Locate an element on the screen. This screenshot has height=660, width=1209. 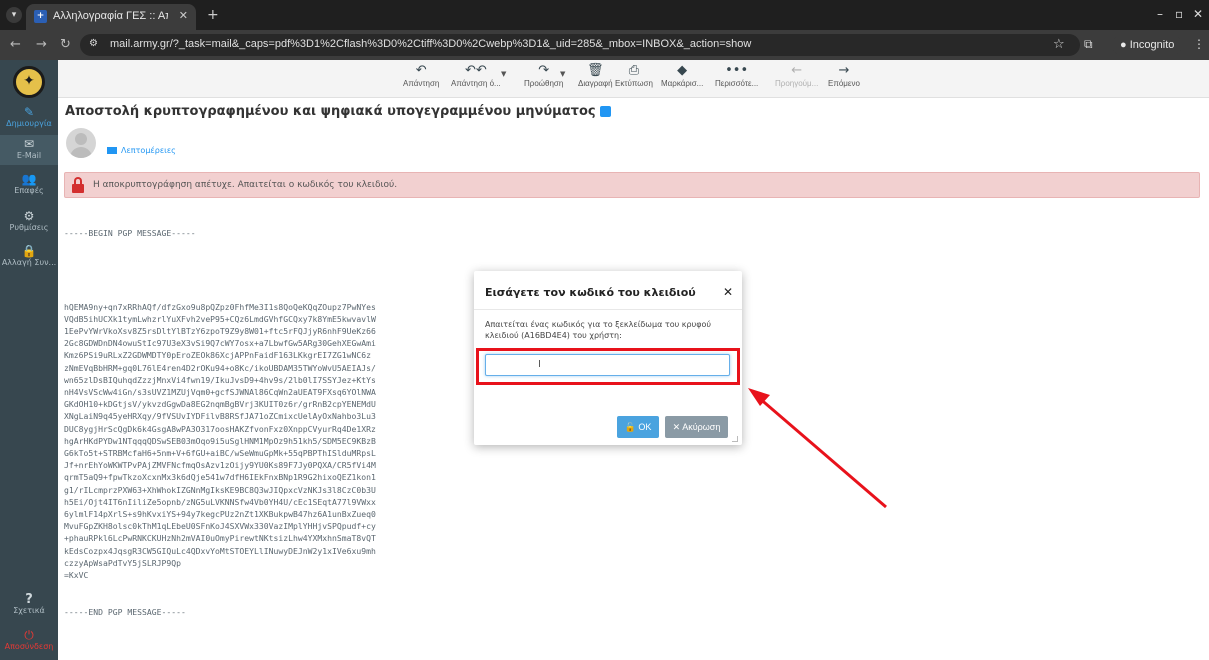
browser-tab-bar: ▾ + Αλληλογραφία ΓΕΣ :: Απο ✕ + – ▫ ✕ is located at coordinates (604, 15).